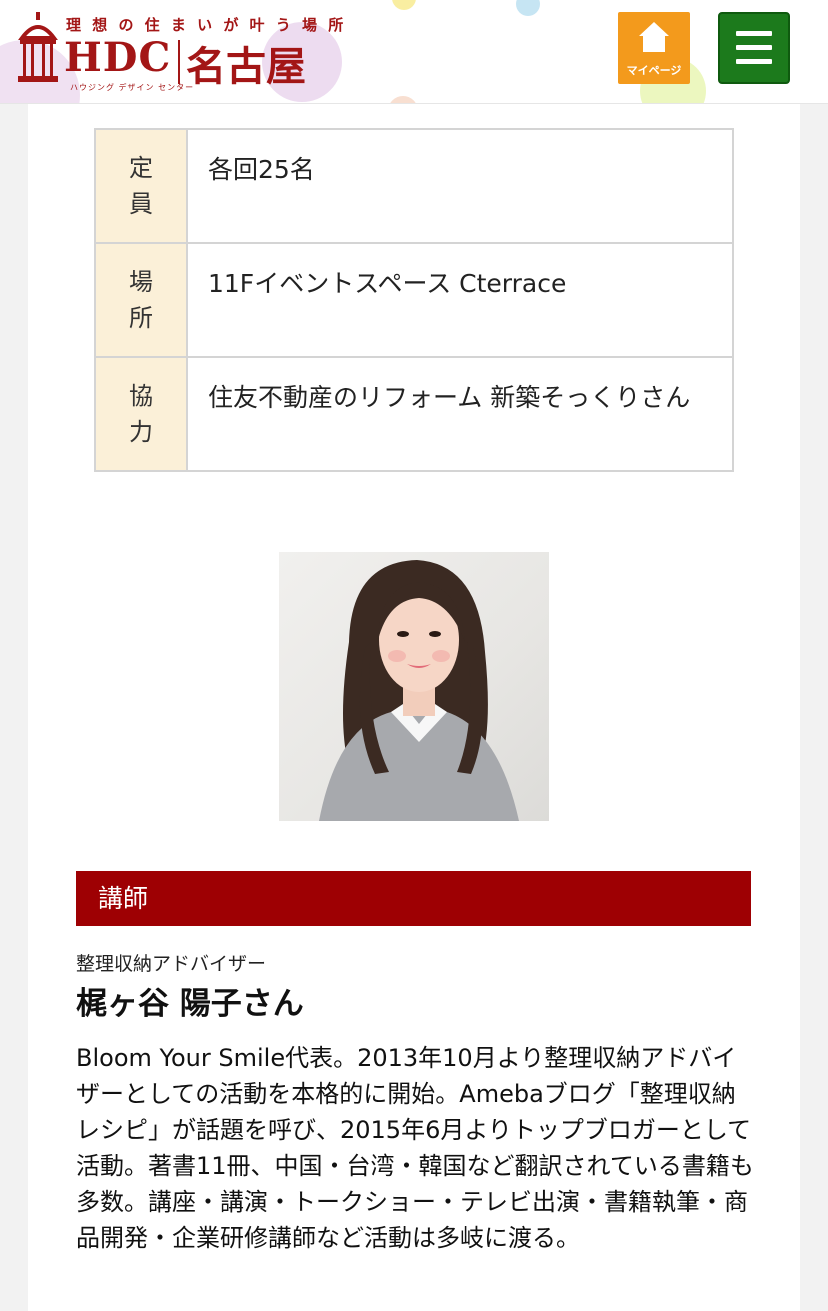 Image resolution: width=828 pixels, height=1311 pixels. I want to click on table-row: 協力 住友不動産のリフォーム 新築そっくりさん, so click(414, 414).